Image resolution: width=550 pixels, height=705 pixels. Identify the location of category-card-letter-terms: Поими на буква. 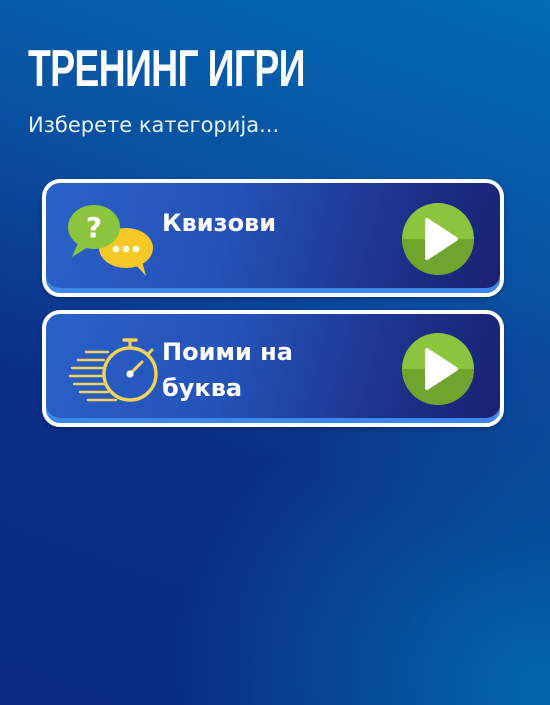
(273, 368).